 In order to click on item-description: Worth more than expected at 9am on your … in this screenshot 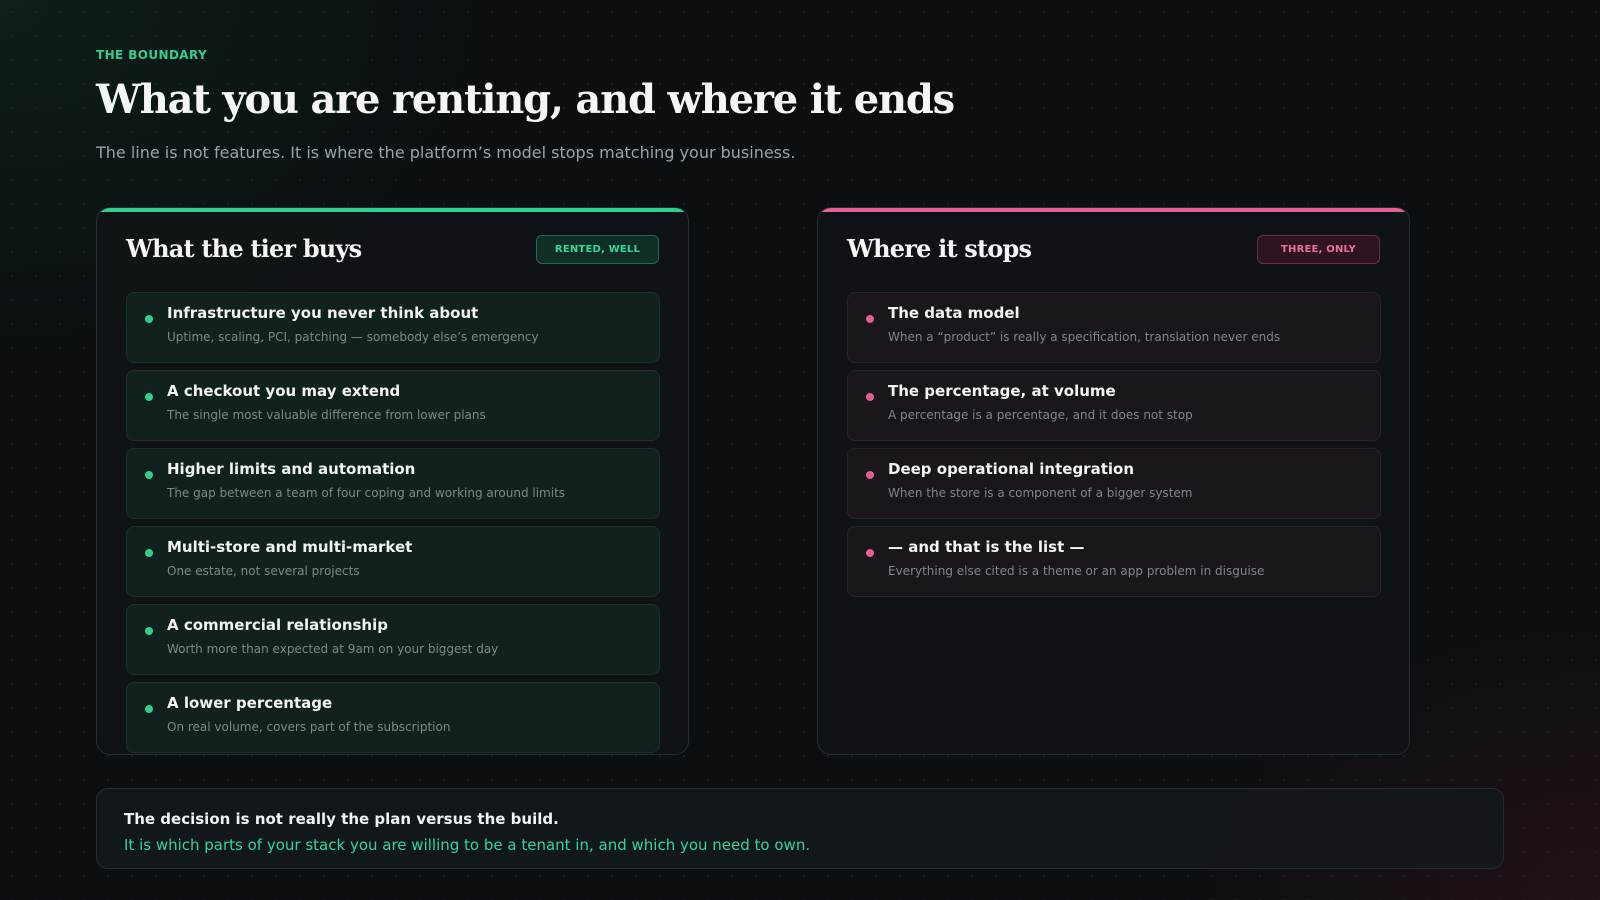, I will do `click(333, 649)`.